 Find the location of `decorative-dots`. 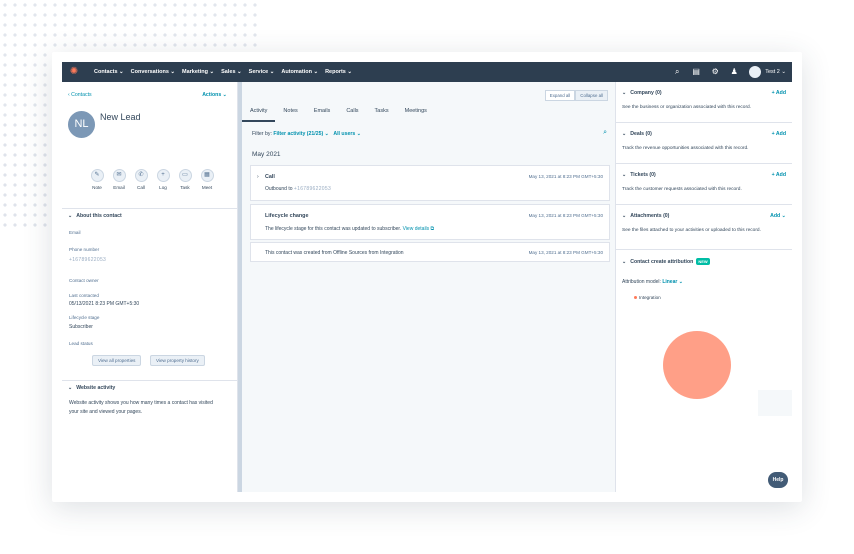

decorative-dots is located at coordinates (30, 175).